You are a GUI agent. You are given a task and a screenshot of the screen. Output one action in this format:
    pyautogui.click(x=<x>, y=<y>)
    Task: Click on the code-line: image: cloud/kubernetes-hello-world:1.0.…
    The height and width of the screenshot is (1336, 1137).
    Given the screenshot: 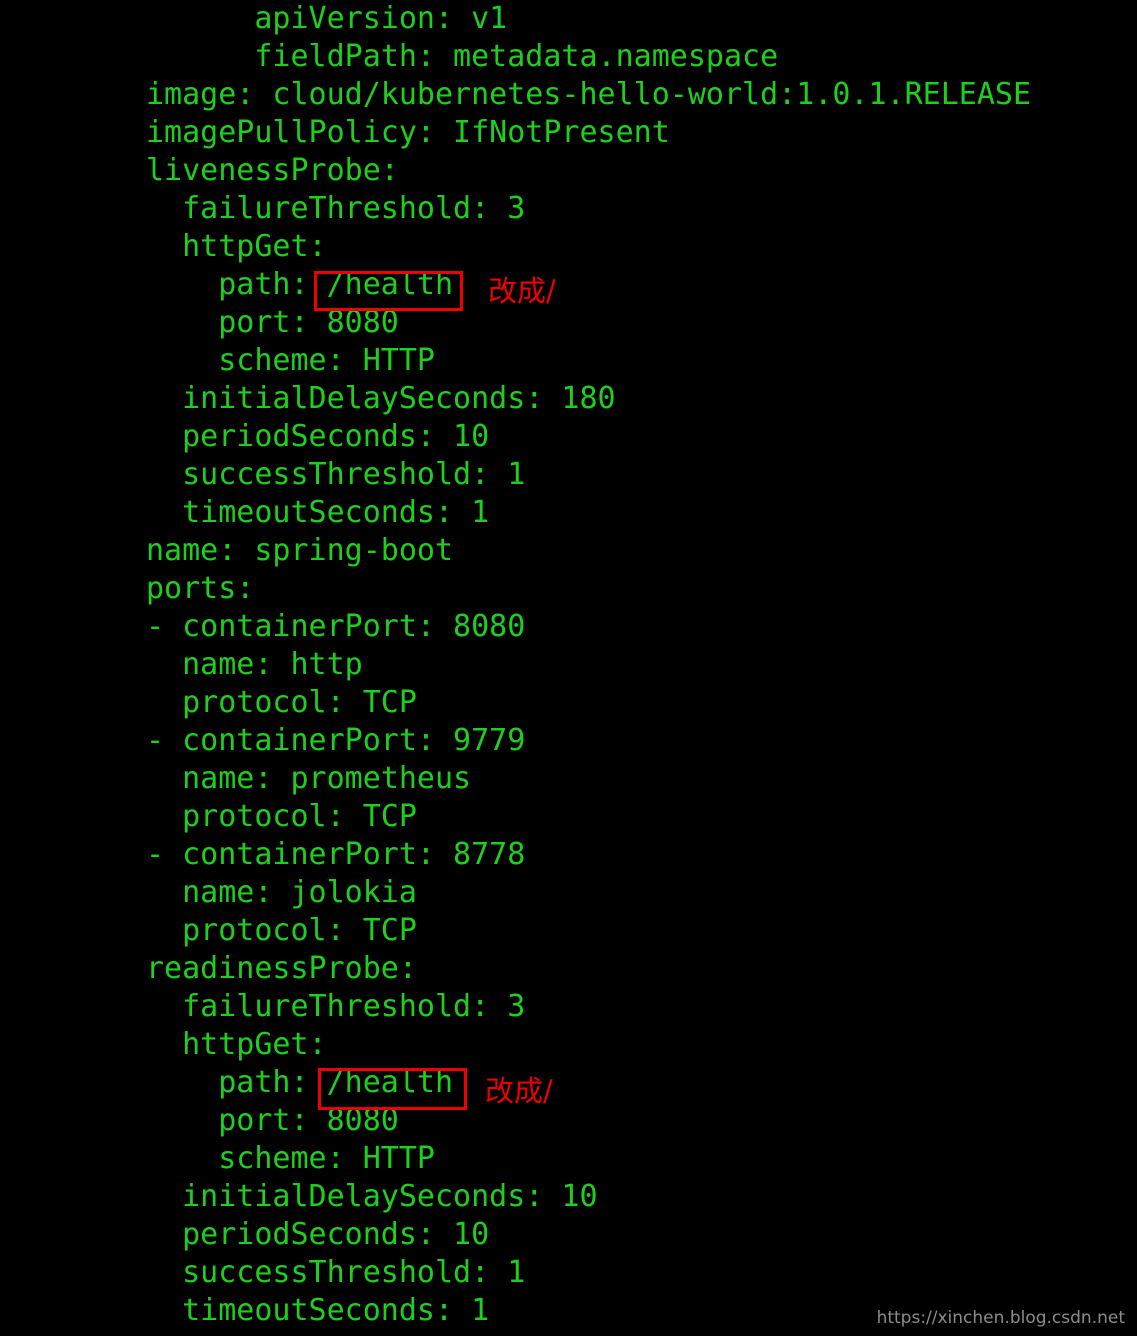 What is the action you would take?
    pyautogui.click(x=589, y=94)
    